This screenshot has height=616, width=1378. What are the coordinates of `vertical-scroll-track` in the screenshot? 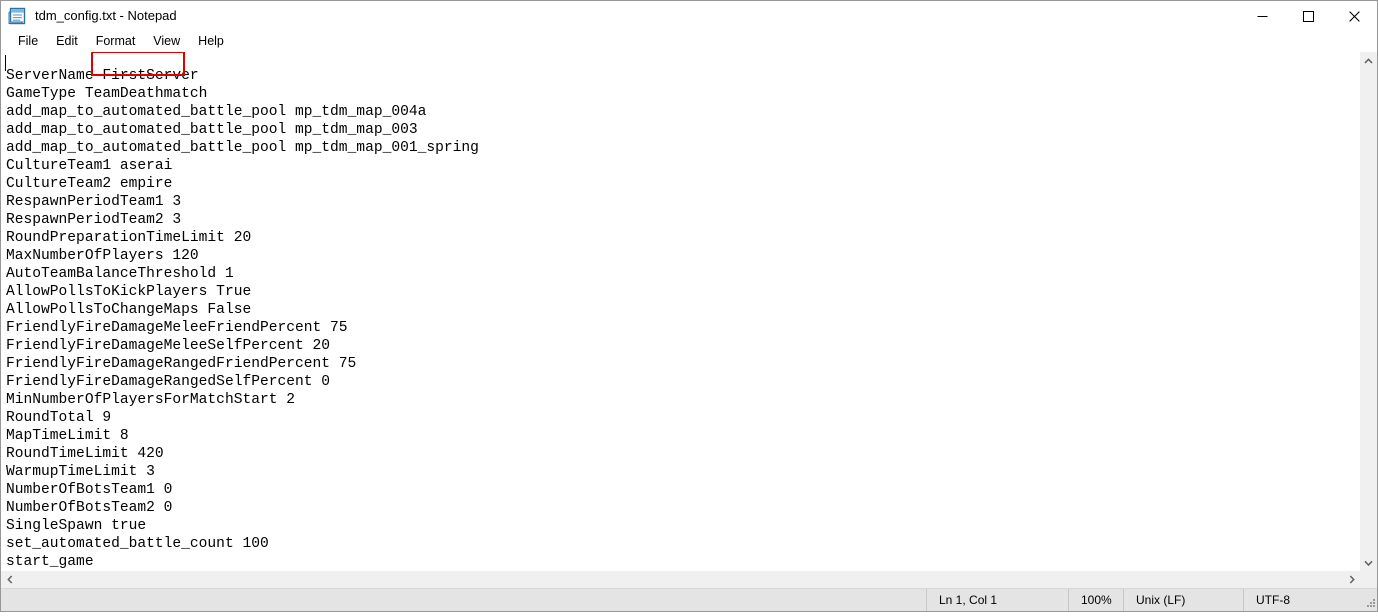 It's located at (1368, 311).